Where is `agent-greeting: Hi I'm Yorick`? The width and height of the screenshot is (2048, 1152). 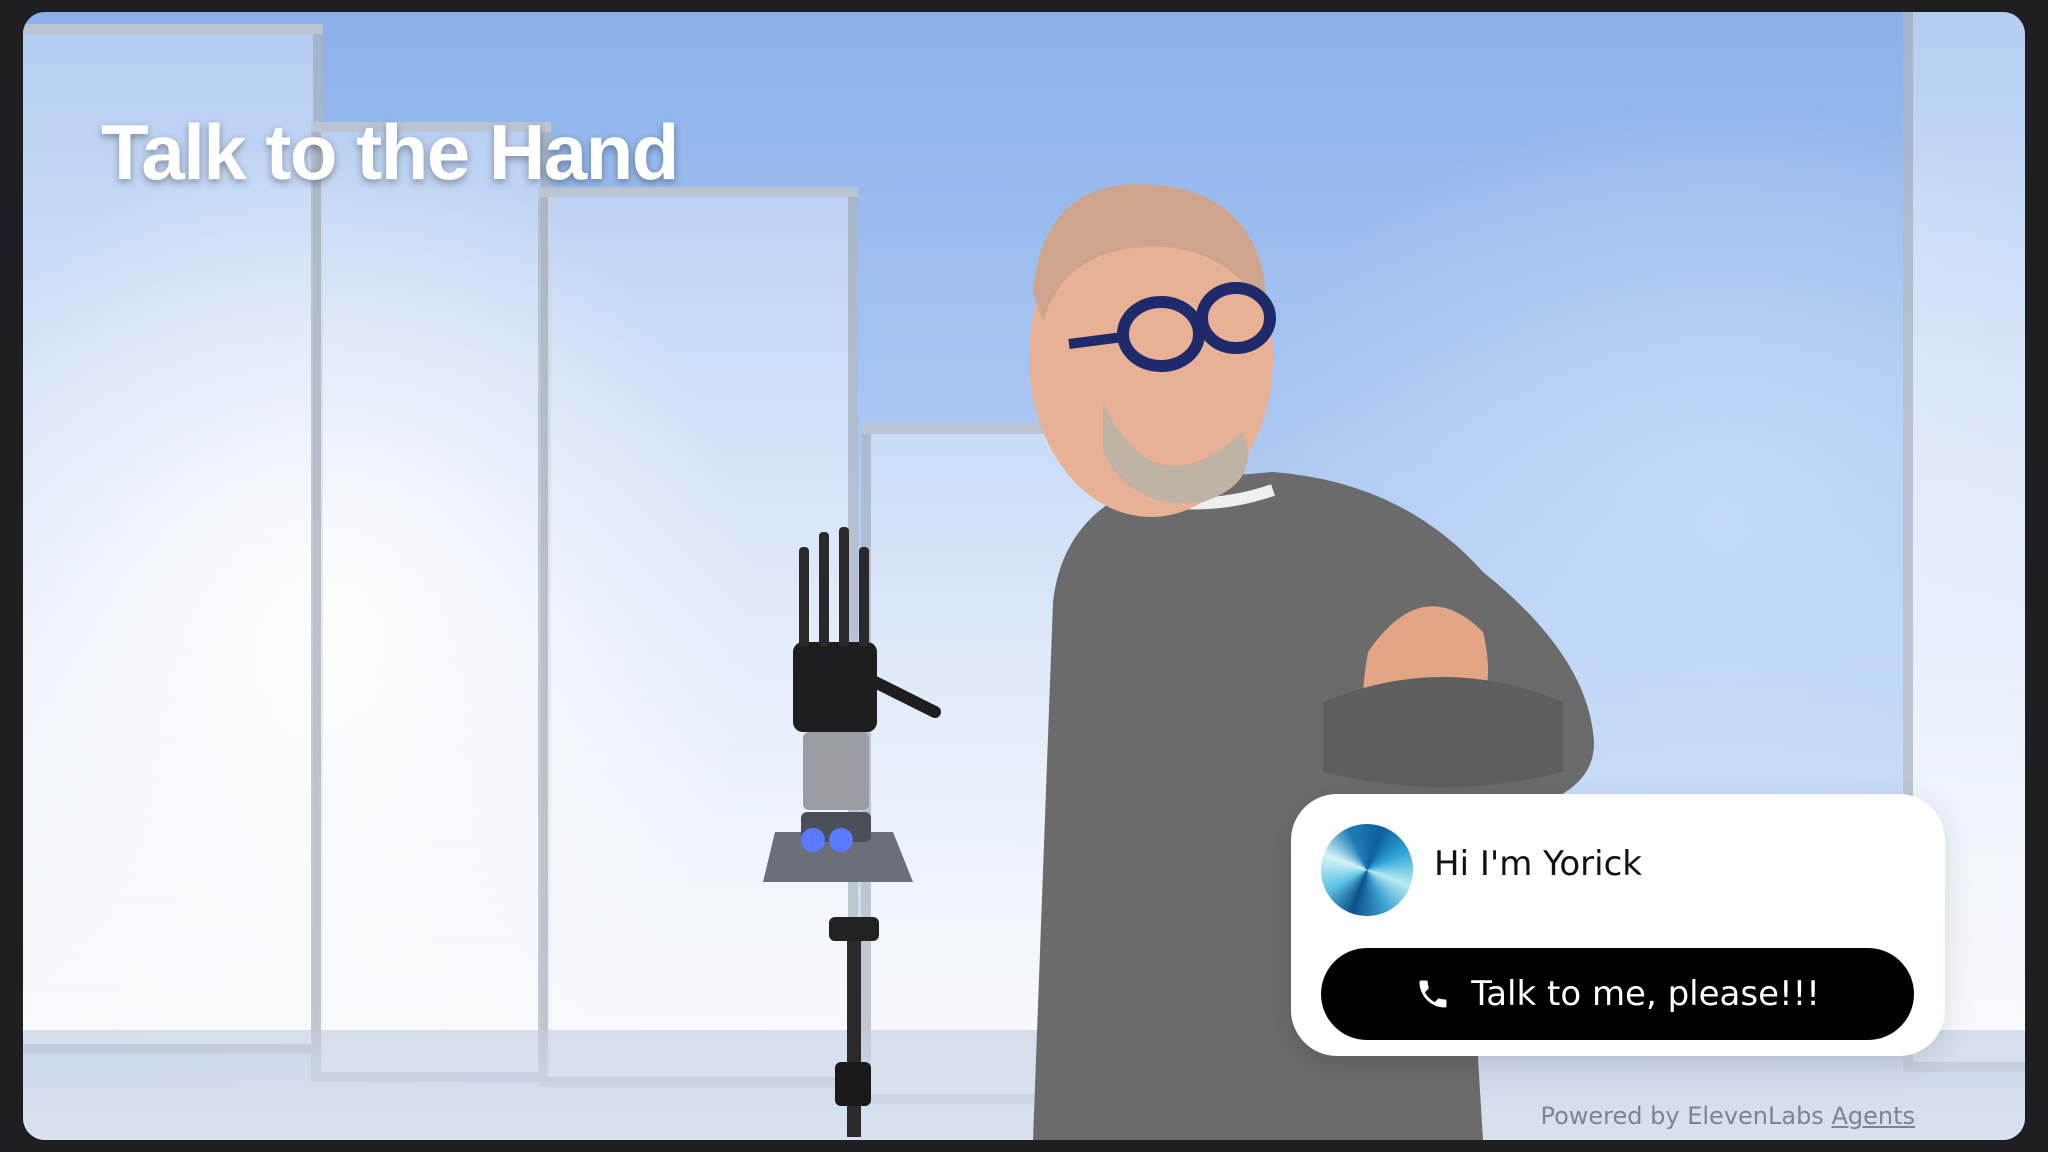 agent-greeting: Hi I'm Yorick is located at coordinates (1538, 864).